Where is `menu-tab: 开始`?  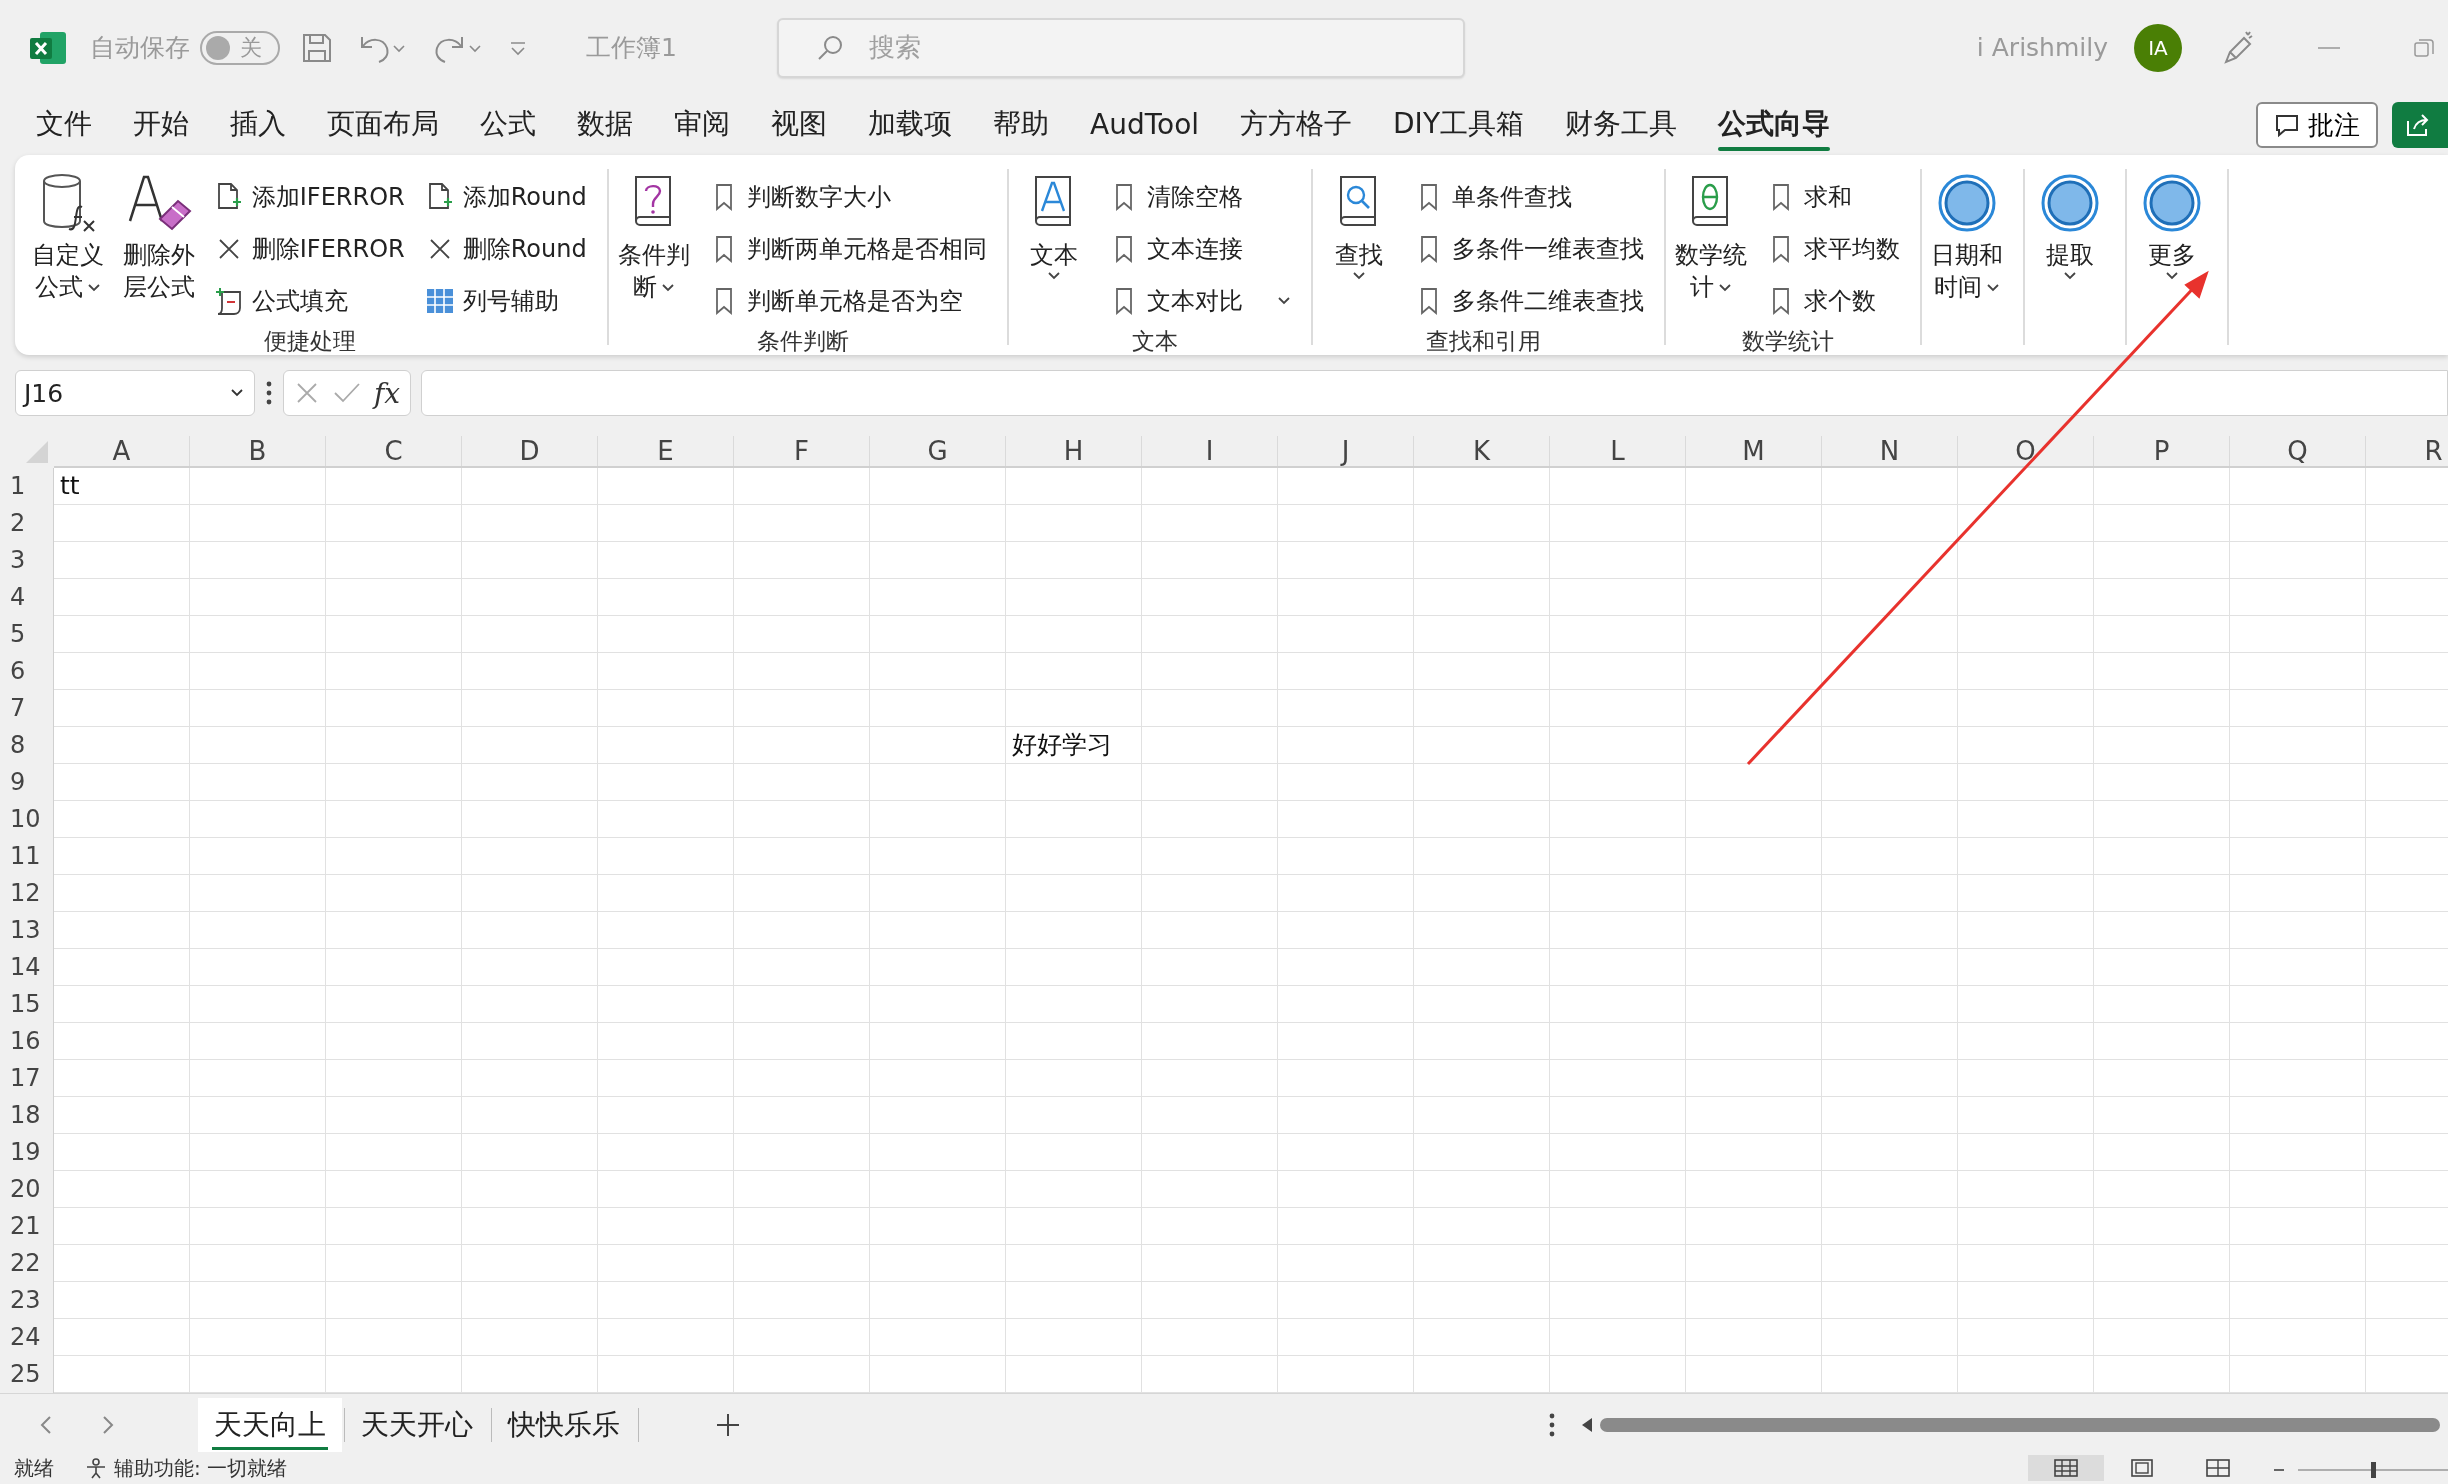
menu-tab: 开始 is located at coordinates (161, 125).